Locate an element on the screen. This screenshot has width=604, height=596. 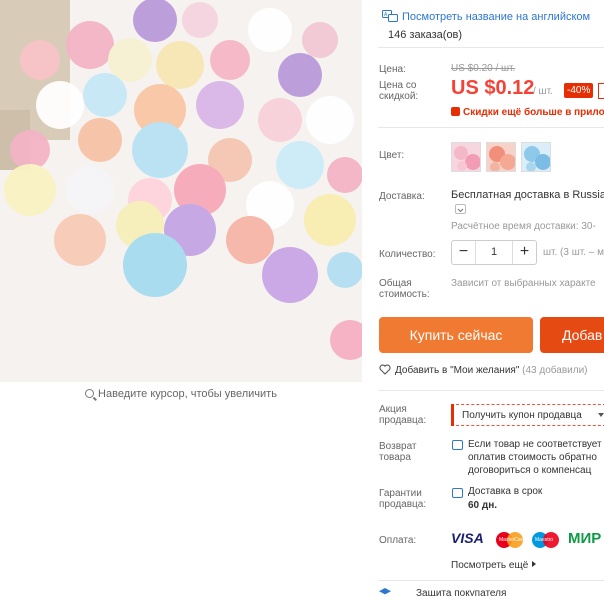
color-label: Цвет: is located at coordinates (392, 155).